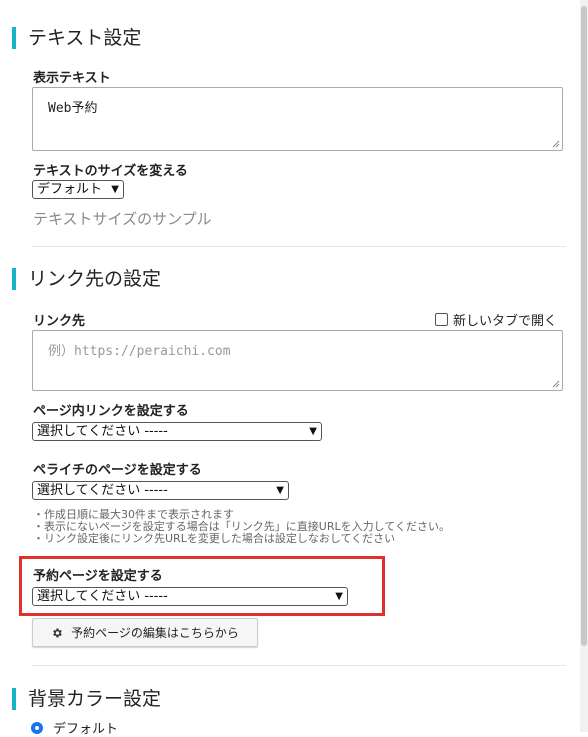  I want to click on scrollbar-track, so click(584, 366).